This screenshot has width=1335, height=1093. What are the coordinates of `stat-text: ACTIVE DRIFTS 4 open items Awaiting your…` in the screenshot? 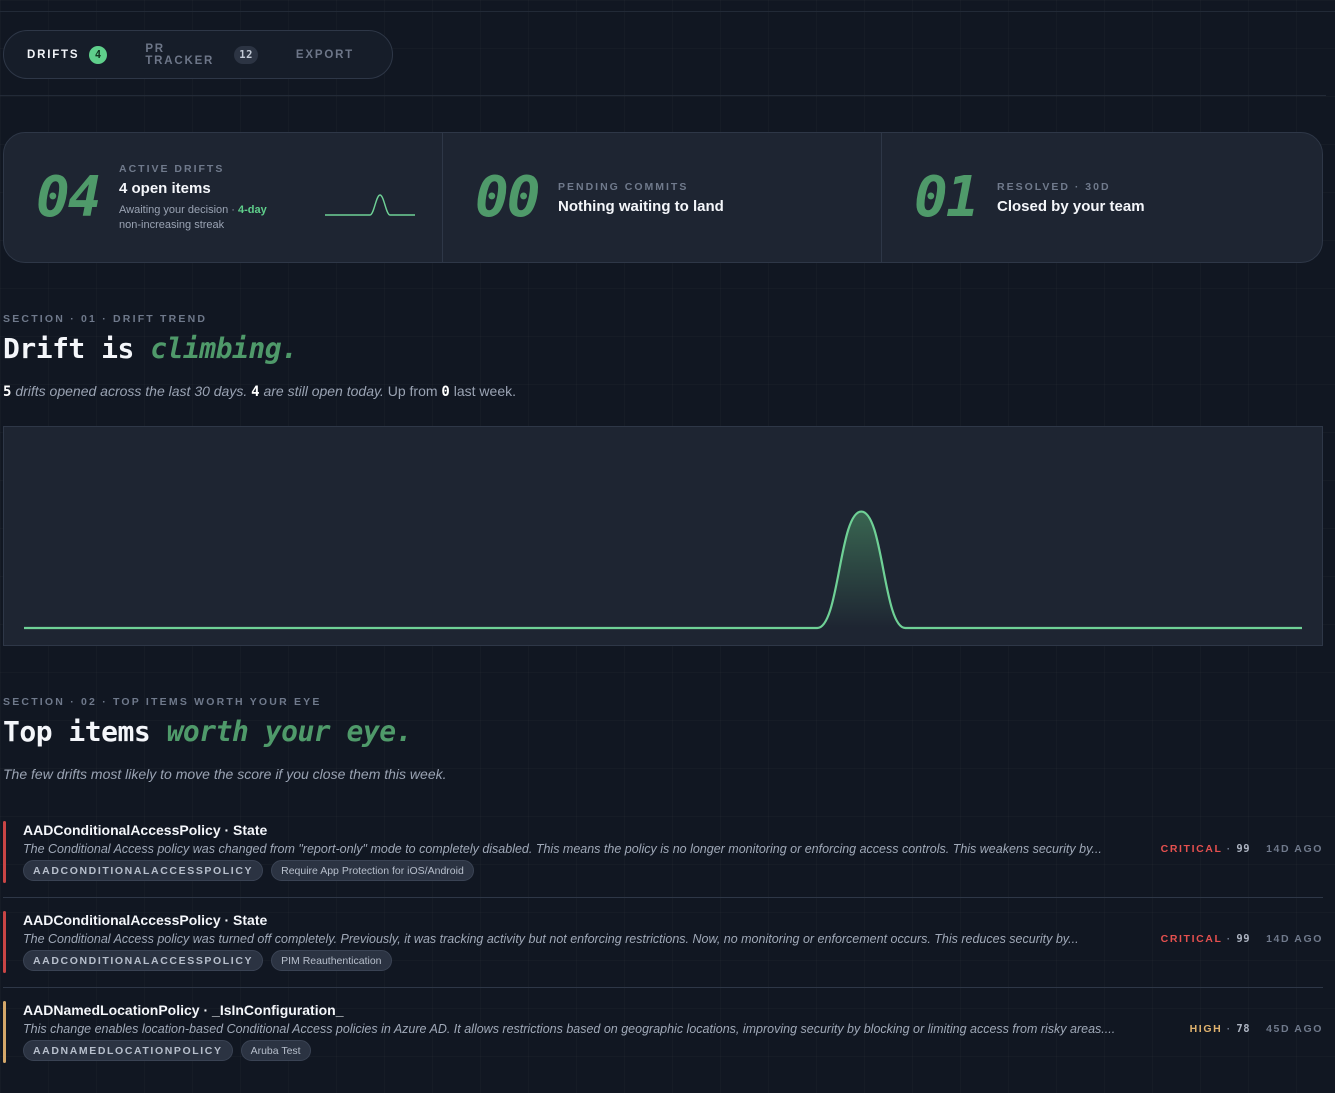 It's located at (193, 198).